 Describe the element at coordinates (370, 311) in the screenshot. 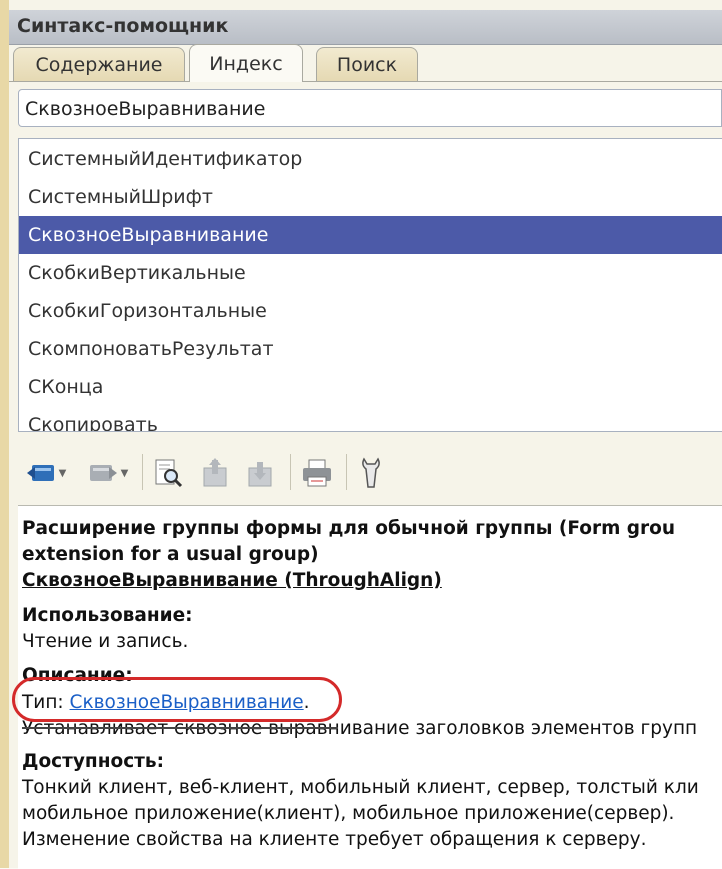

I see `list-item: СкобкиГоризонтальные` at that location.